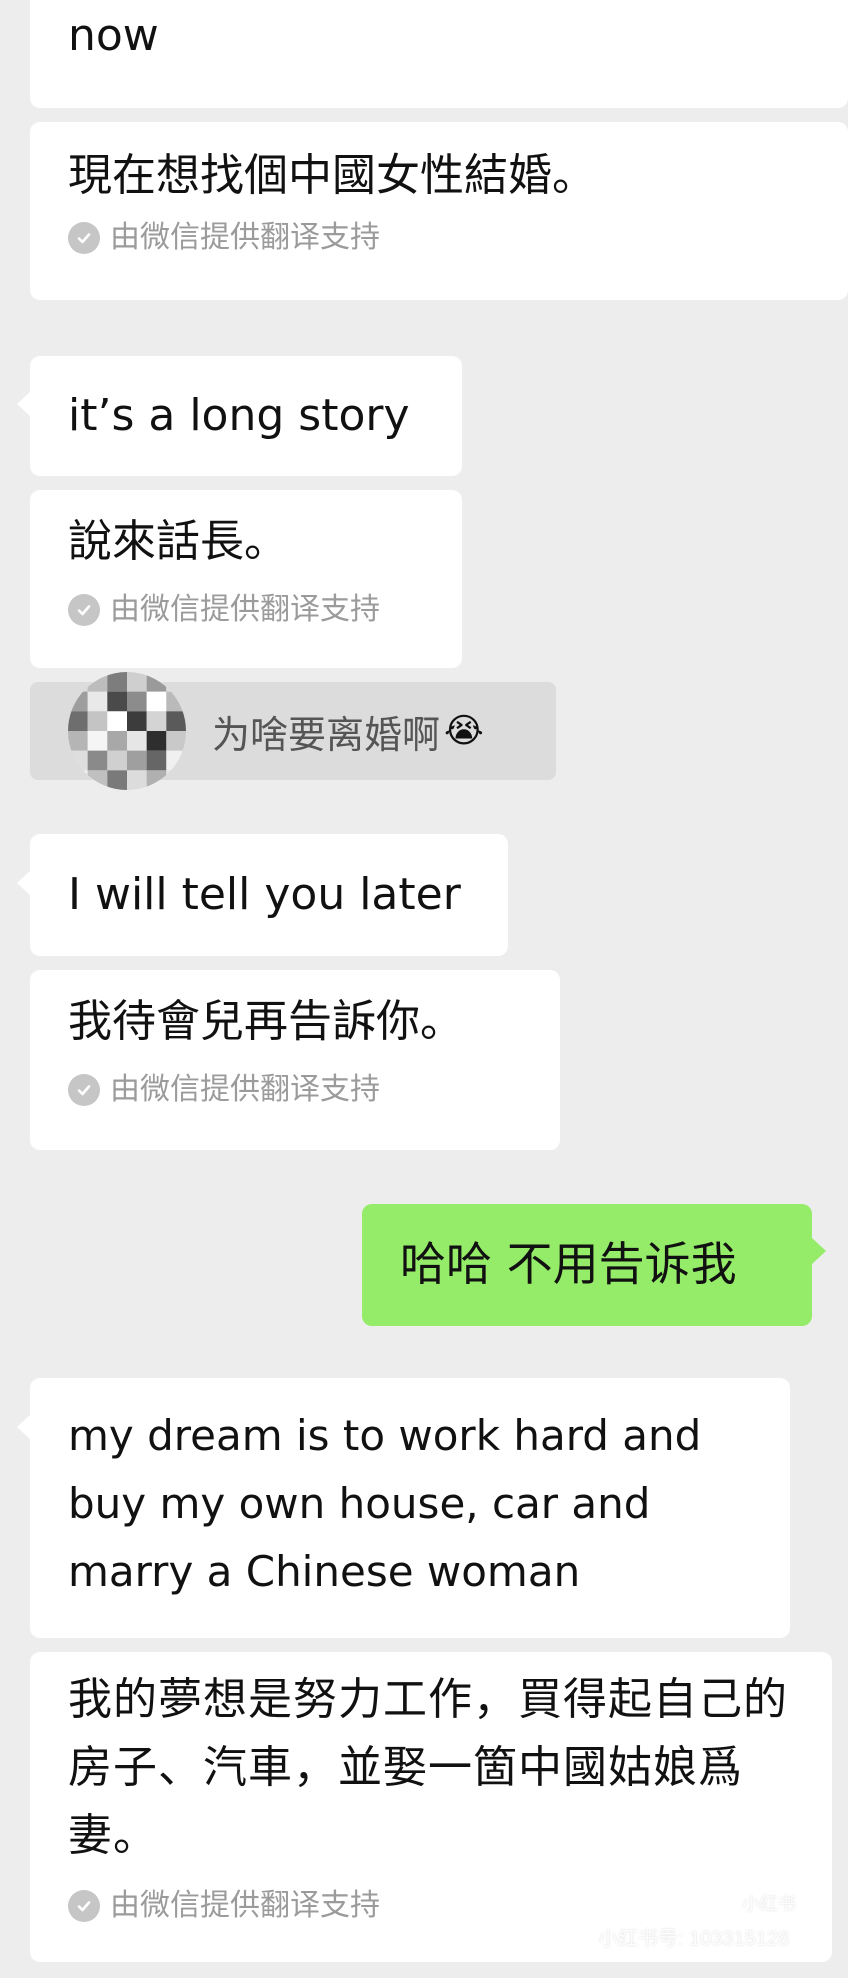 The width and height of the screenshot is (848, 1978). Describe the element at coordinates (568, 1264) in the screenshot. I see `message-text: 哈哈 不用告诉我` at that location.